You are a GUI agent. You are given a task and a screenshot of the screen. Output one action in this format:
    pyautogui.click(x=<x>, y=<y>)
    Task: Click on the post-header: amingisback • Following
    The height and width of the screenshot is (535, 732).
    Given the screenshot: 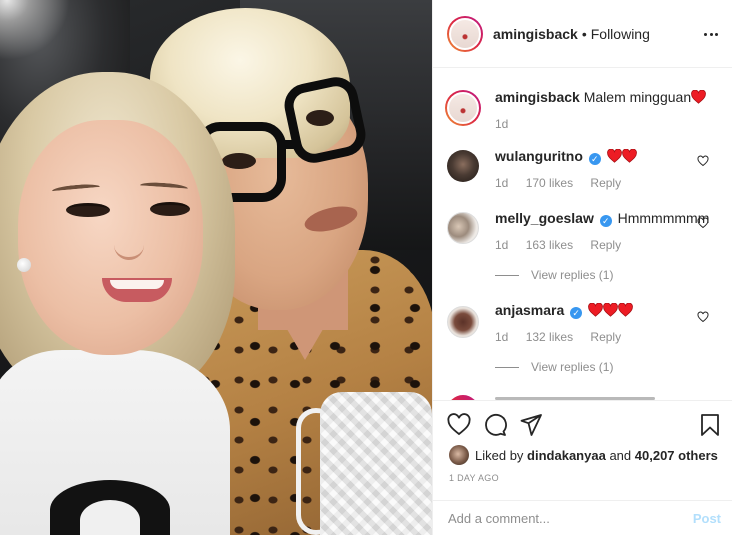 What is the action you would take?
    pyautogui.click(x=582, y=34)
    